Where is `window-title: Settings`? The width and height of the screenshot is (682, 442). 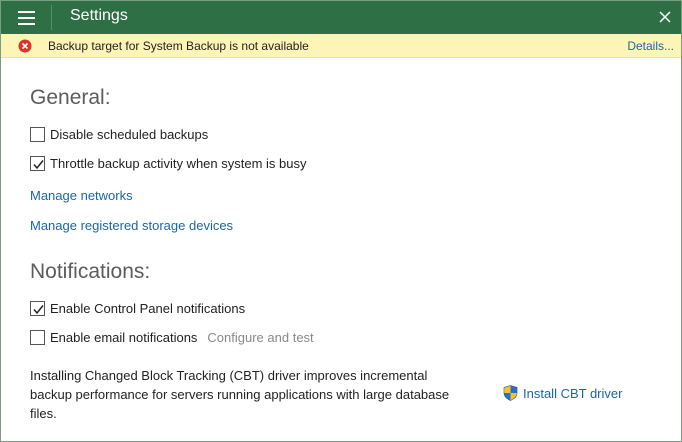
window-title: Settings is located at coordinates (99, 15).